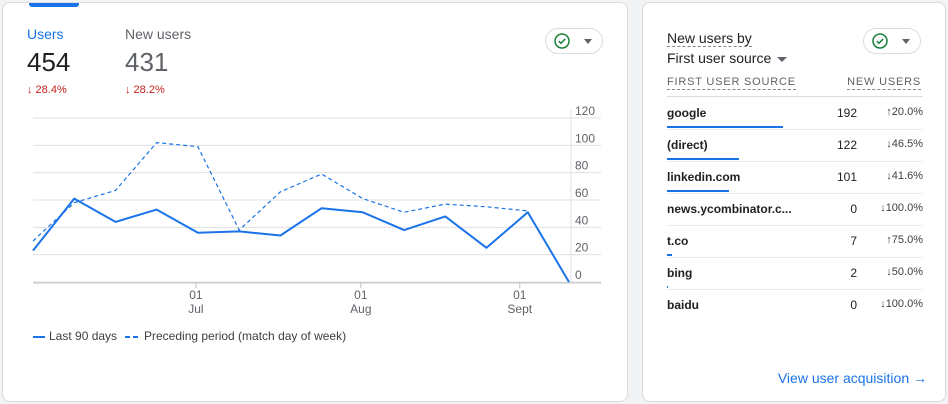 This screenshot has height=404, width=948. What do you see at coordinates (846, 177) in the screenshot?
I see `new-users-value: 101` at bounding box center [846, 177].